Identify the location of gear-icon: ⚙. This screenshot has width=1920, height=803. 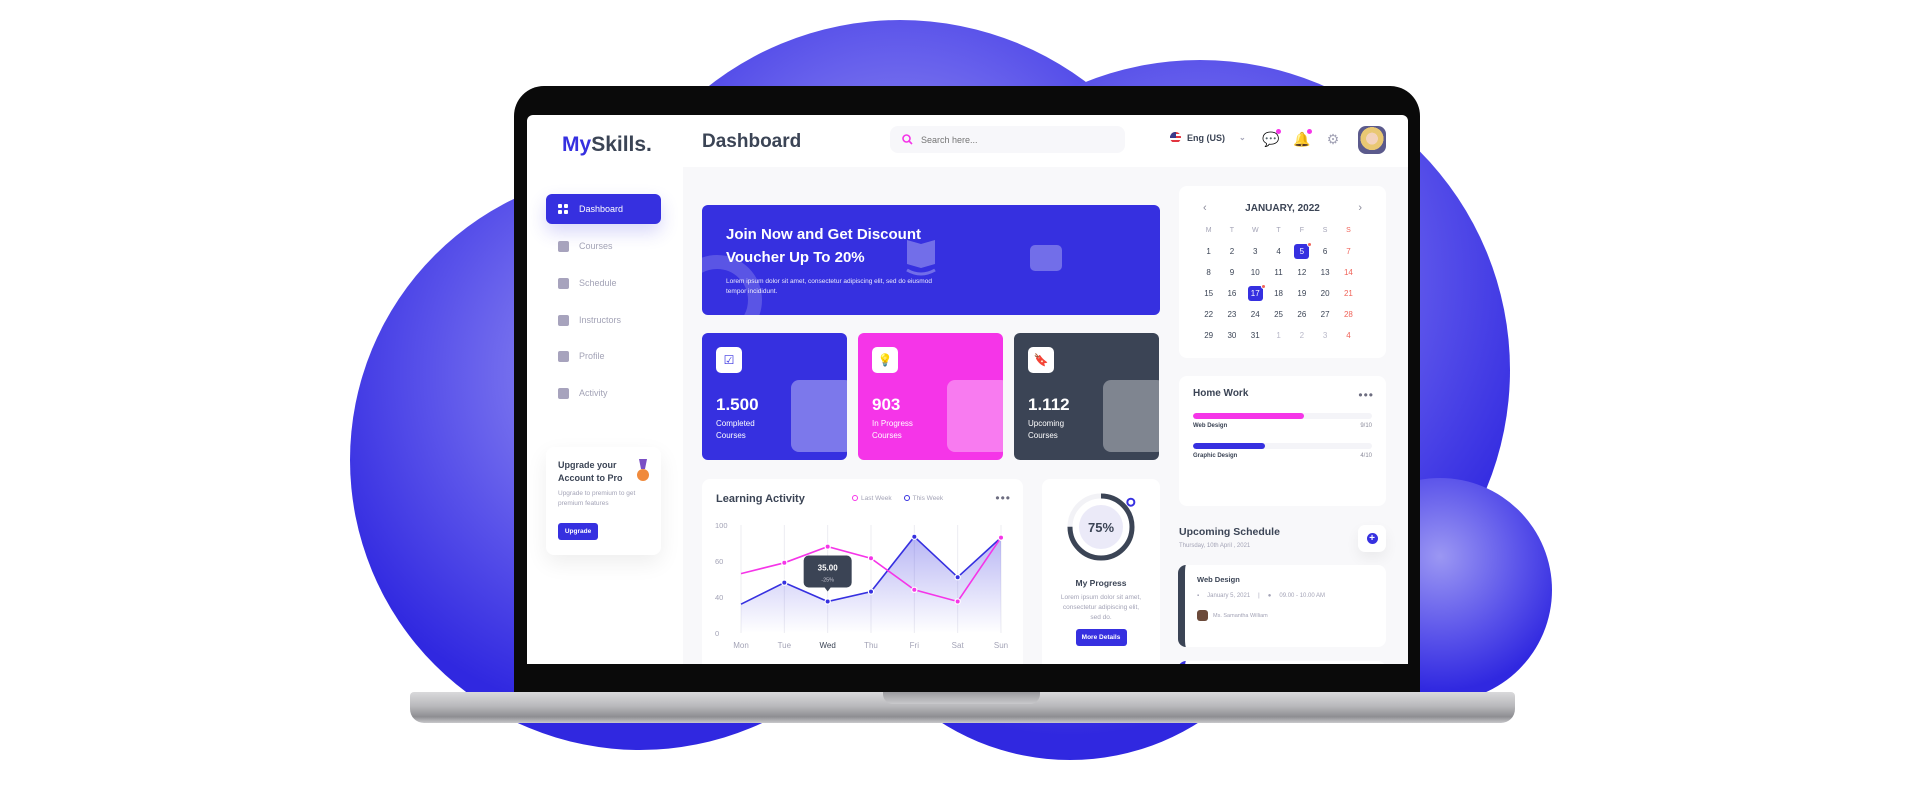
(1333, 139).